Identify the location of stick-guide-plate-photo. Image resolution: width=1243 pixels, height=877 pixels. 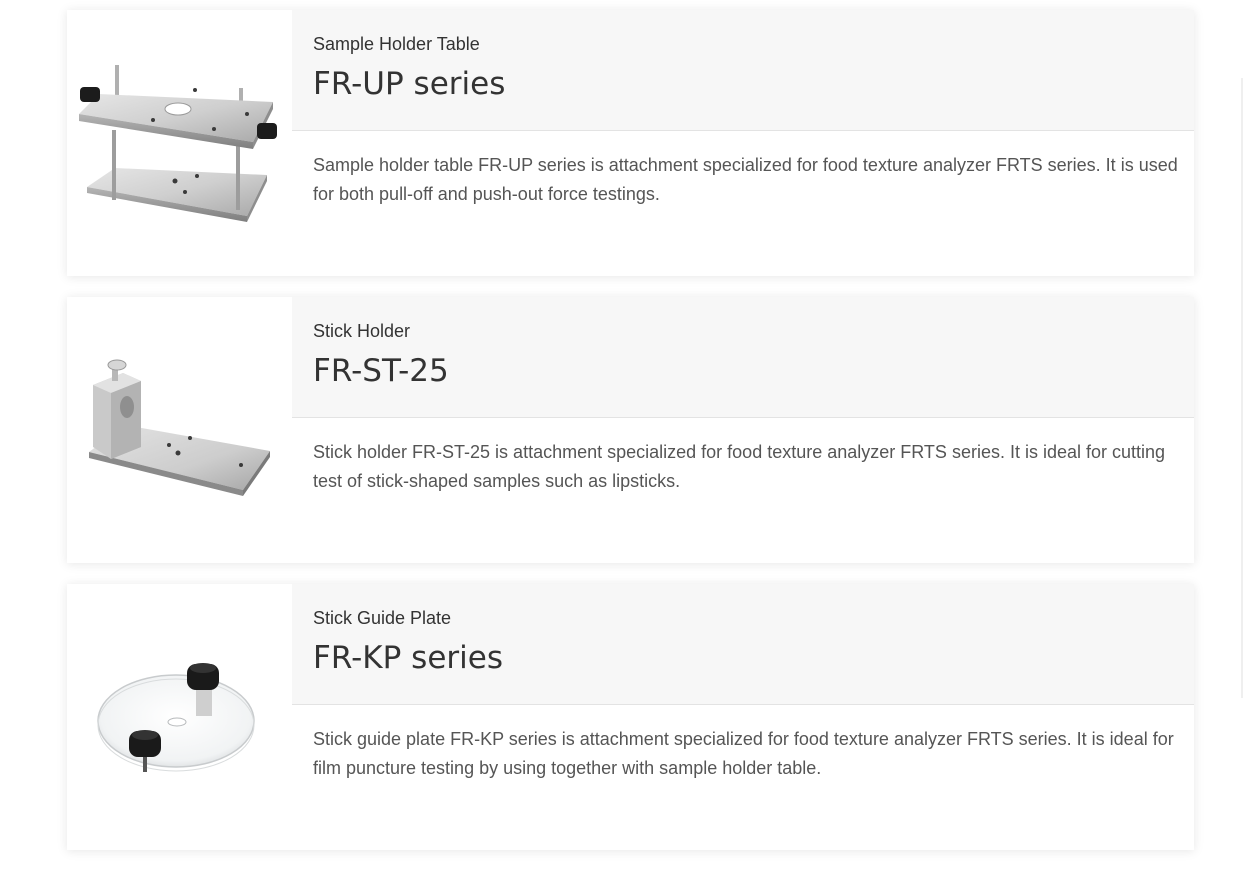
(179, 717).